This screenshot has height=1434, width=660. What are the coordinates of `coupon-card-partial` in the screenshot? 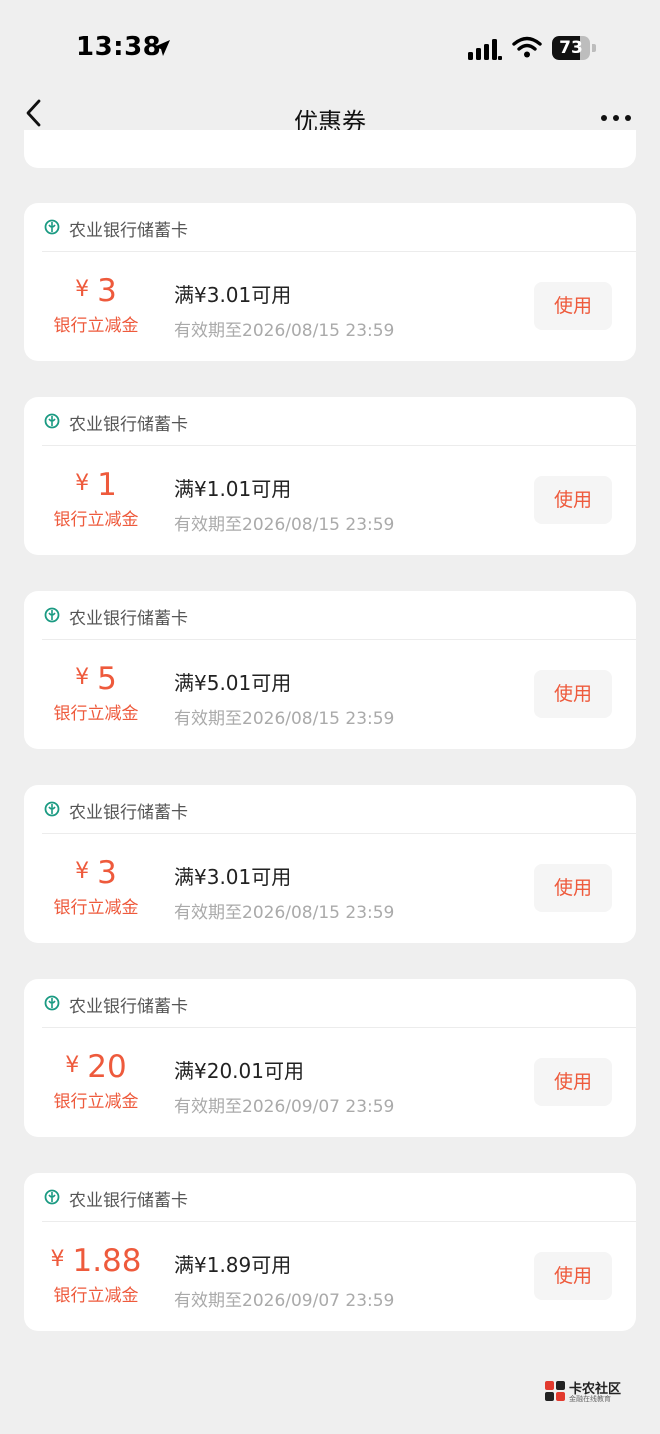 It's located at (330, 149).